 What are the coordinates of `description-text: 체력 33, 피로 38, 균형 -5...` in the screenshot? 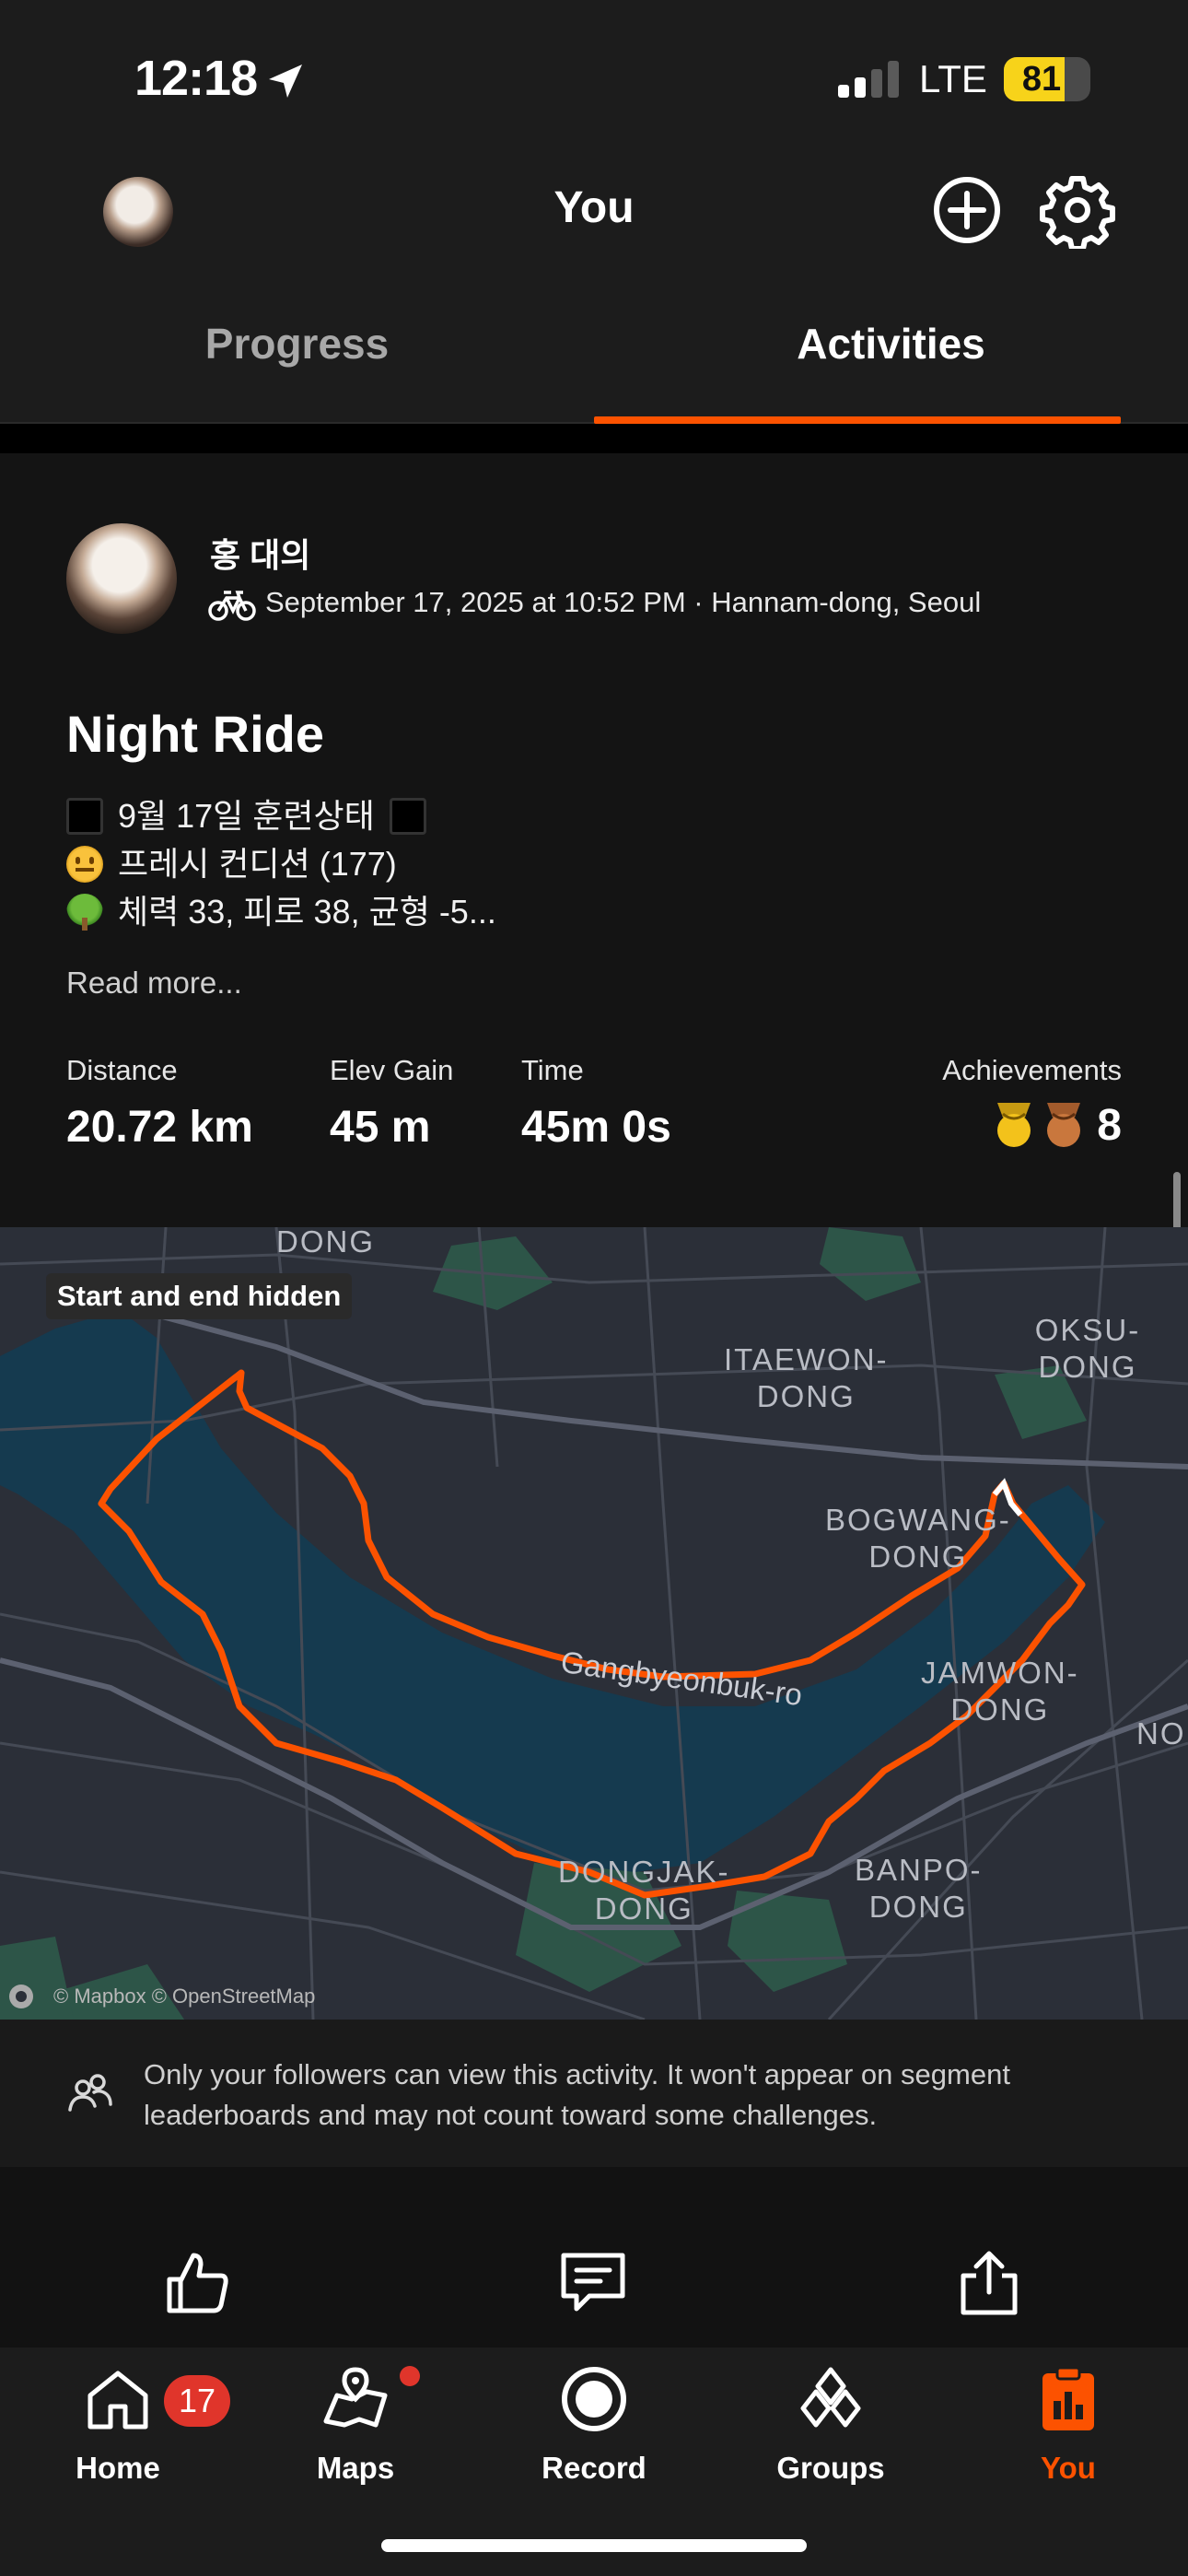 It's located at (307, 912).